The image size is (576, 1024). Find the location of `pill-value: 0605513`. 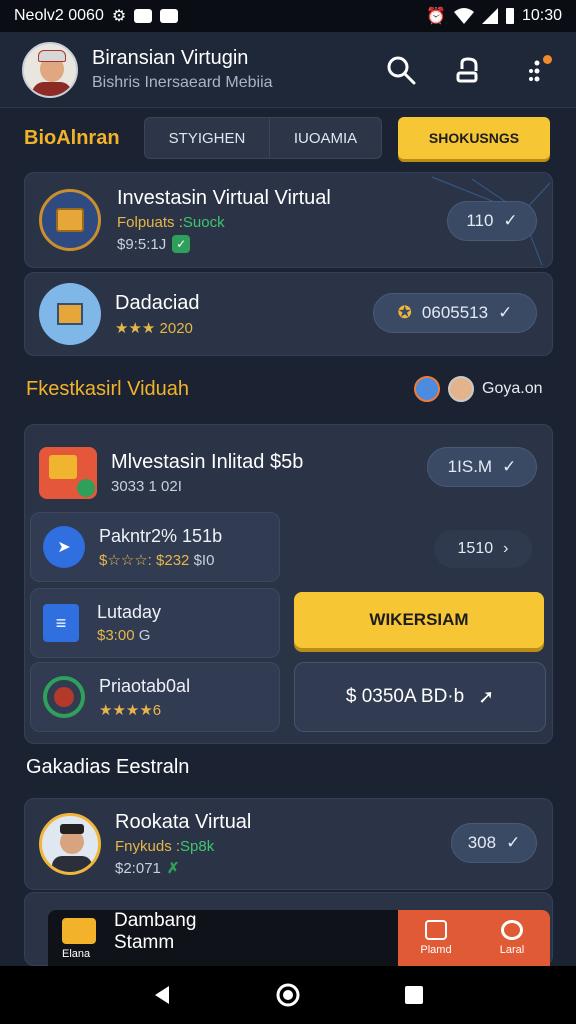

pill-value: 0605513 is located at coordinates (455, 312).